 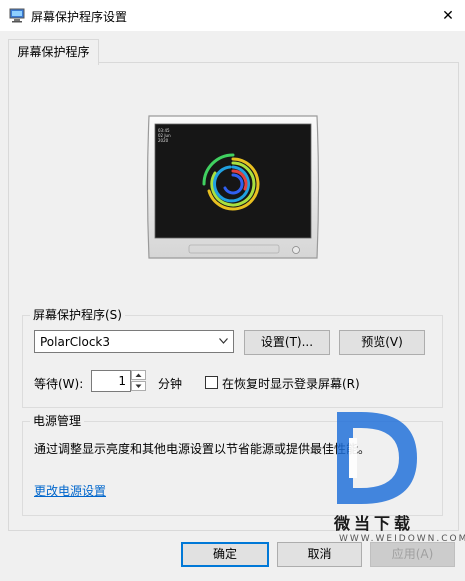 I want to click on arrow-up-icon, so click(x=138, y=375).